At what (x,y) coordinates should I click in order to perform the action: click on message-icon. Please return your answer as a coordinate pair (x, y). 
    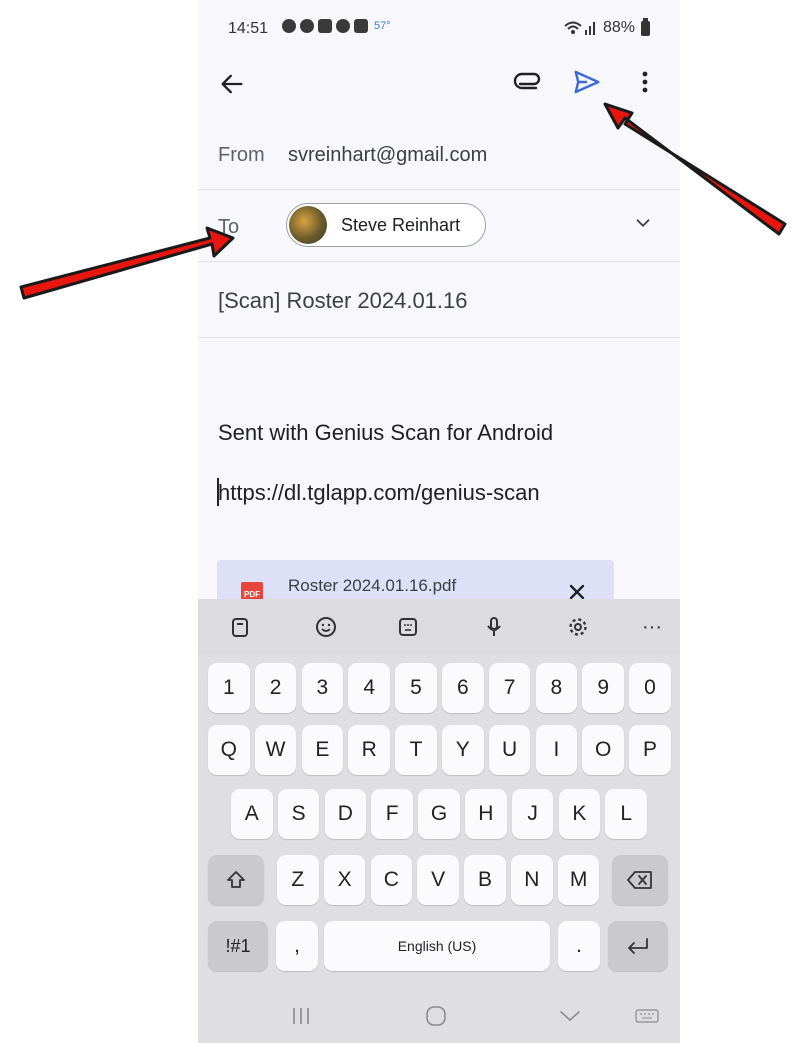
    Looking at the image, I should click on (289, 26).